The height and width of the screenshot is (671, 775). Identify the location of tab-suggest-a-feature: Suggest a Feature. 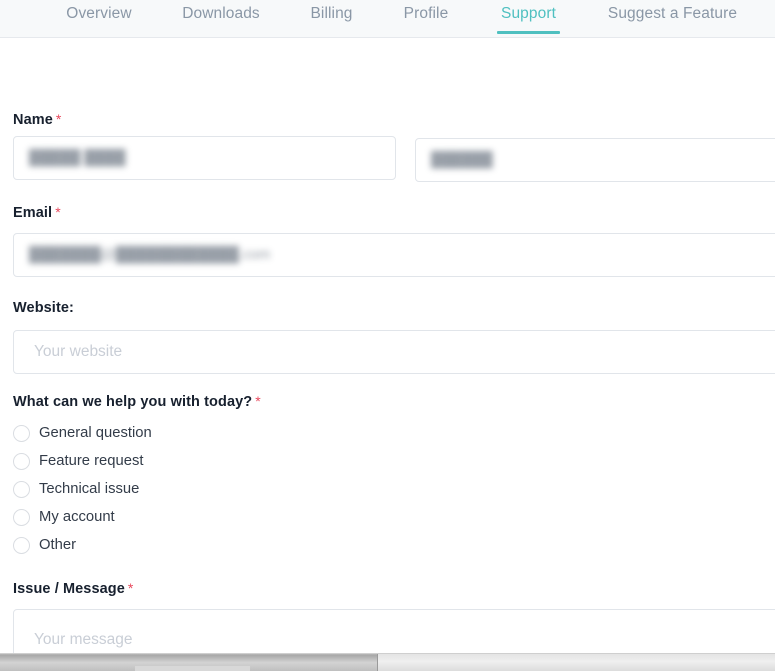
(672, 19).